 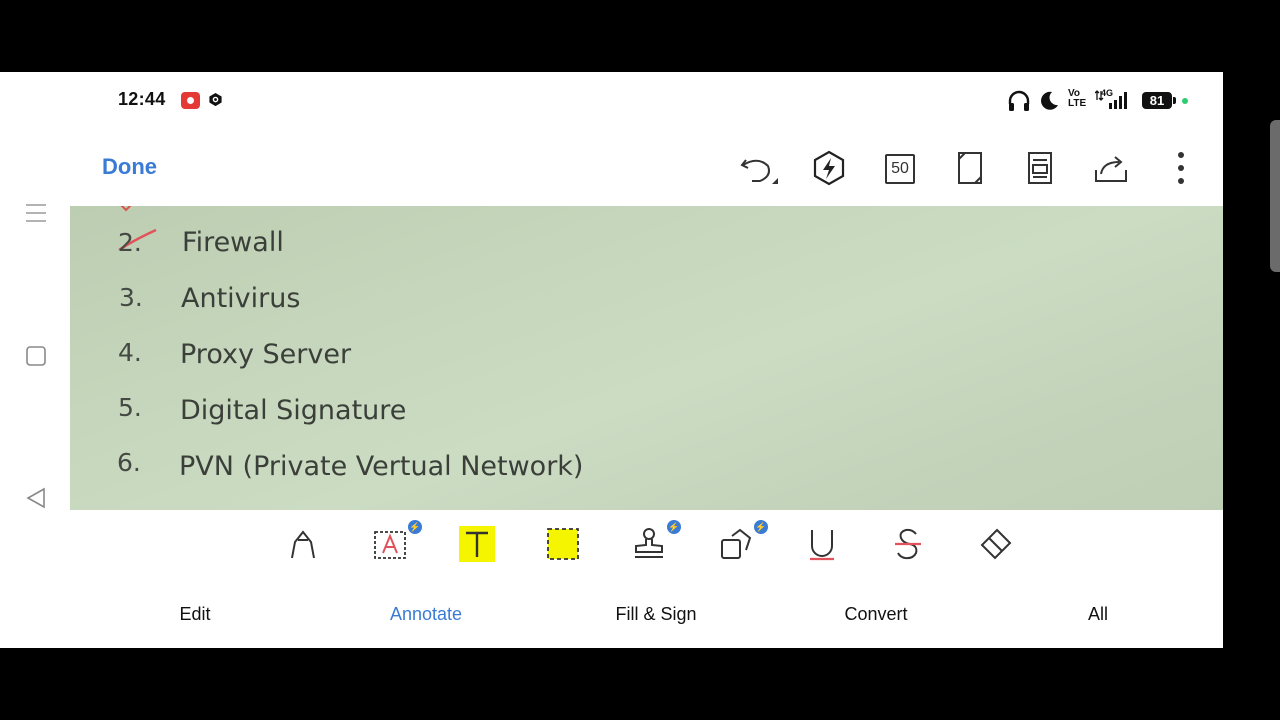 I want to click on do-not-disturb-moon-icon, so click(x=1049, y=100).